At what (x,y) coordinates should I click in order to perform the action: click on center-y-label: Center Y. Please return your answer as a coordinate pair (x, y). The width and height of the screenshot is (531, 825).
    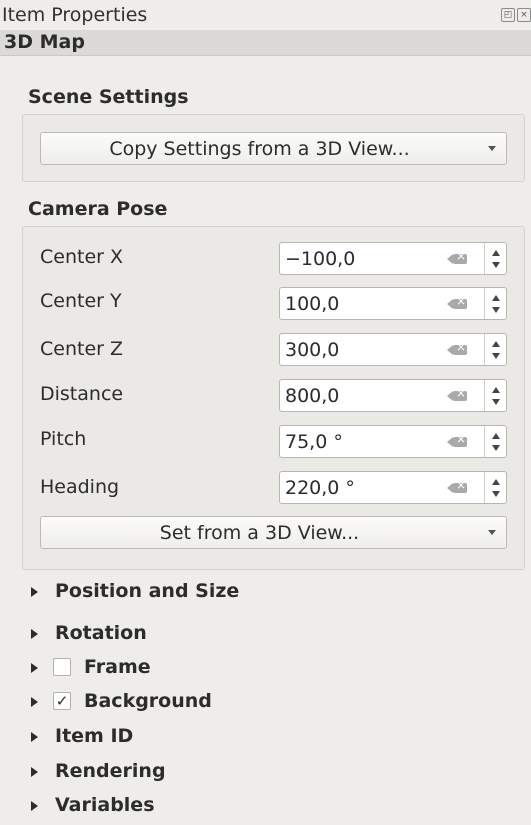
    Looking at the image, I should click on (81, 301).